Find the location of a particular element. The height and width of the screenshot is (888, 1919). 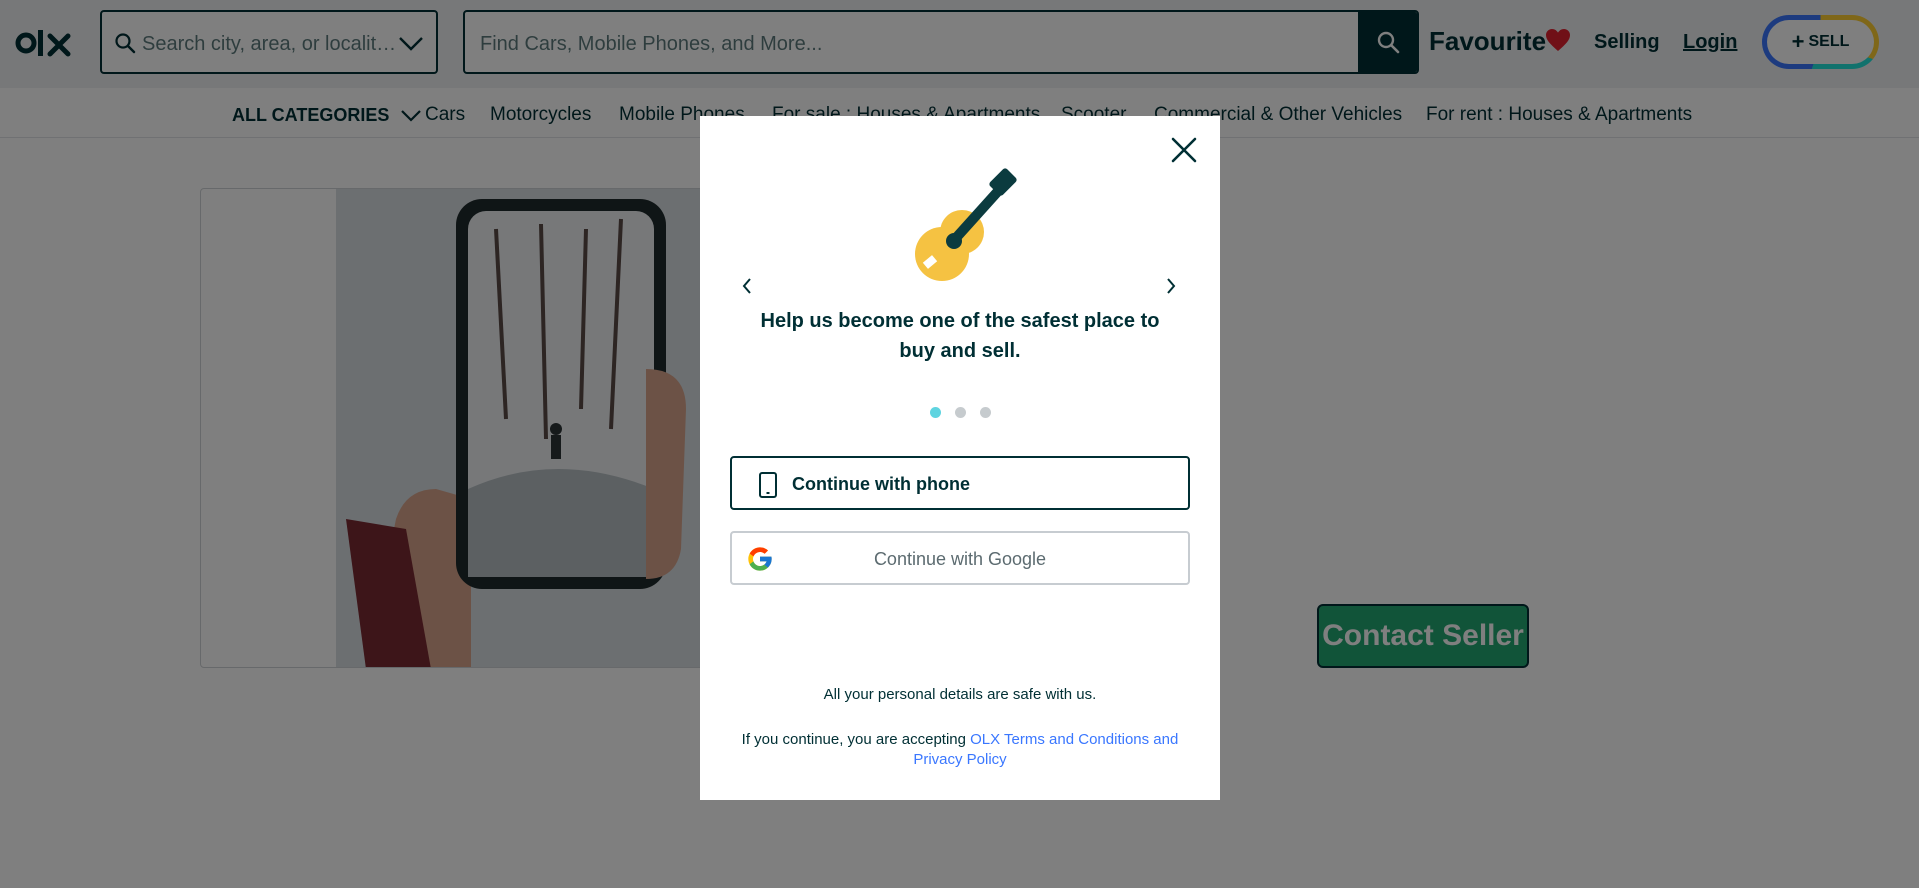

terms-prefix: If you continue, you are accepting is located at coordinates (853, 739).